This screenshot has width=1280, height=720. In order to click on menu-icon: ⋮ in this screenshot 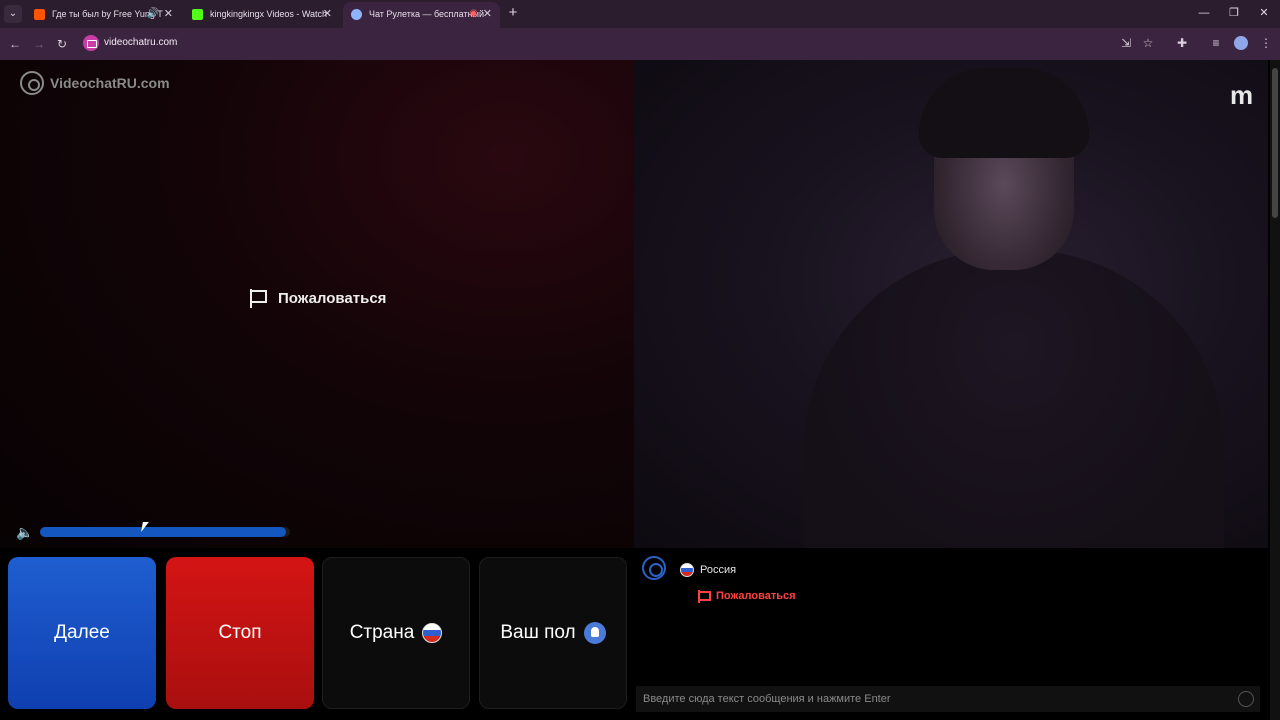, I will do `click(1266, 43)`.